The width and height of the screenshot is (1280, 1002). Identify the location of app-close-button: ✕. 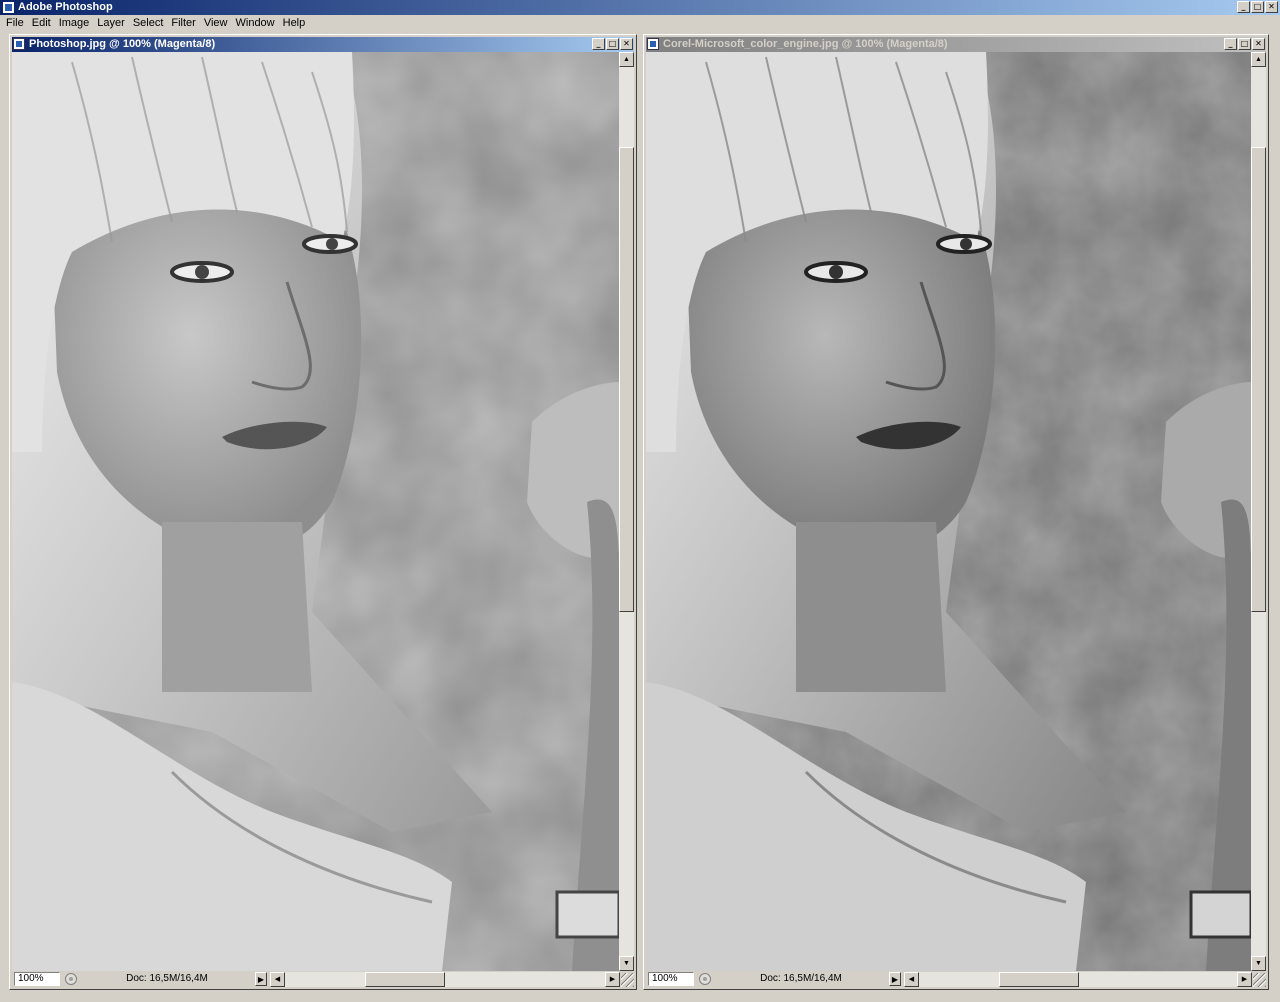
(1271, 7).